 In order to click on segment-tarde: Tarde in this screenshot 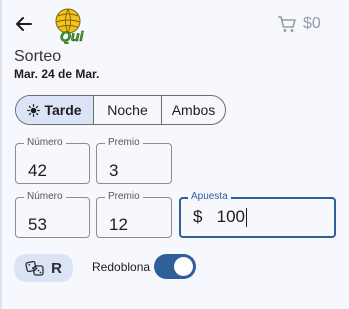, I will do `click(55, 110)`.